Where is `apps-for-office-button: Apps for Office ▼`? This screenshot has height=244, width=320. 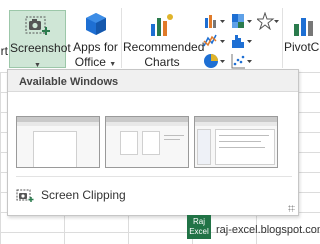 apps-for-office-button: Apps for Office ▼ is located at coordinates (95, 39).